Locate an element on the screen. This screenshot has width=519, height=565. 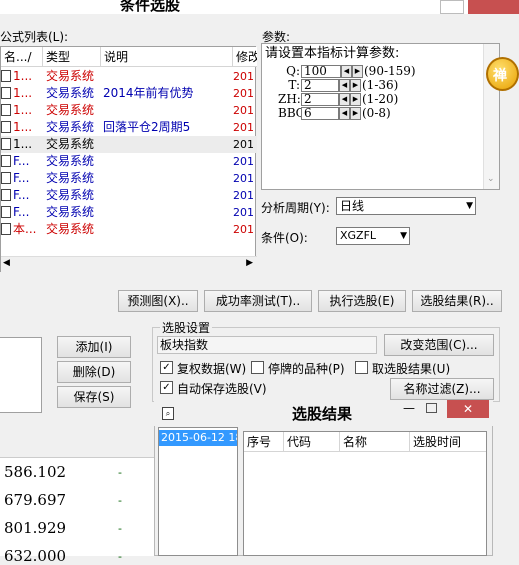
add-button: 添加(I) is located at coordinates (94, 347).